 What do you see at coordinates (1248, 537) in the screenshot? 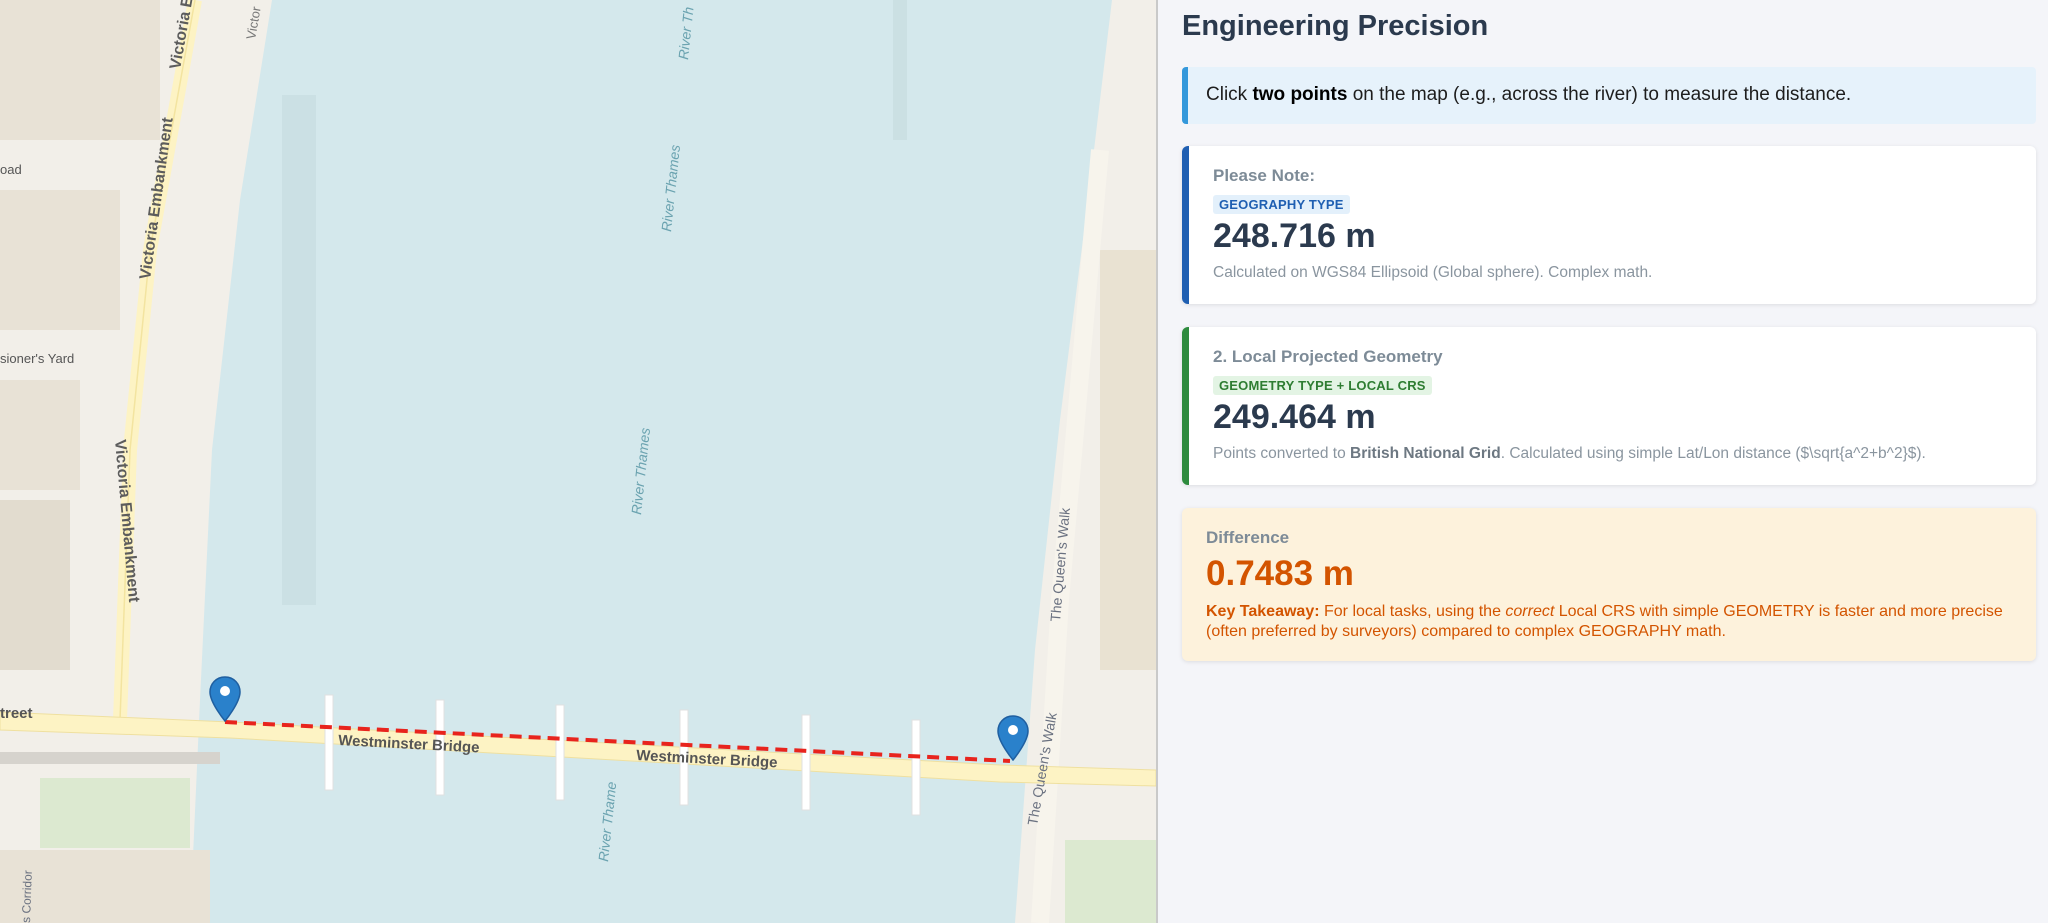
I see `card-label: Difference` at bounding box center [1248, 537].